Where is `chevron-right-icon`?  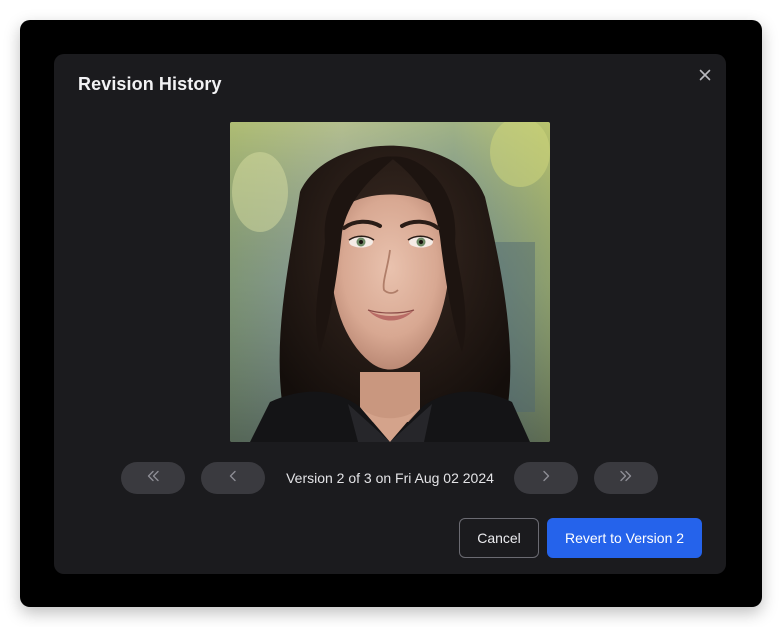
chevron-right-icon is located at coordinates (546, 478).